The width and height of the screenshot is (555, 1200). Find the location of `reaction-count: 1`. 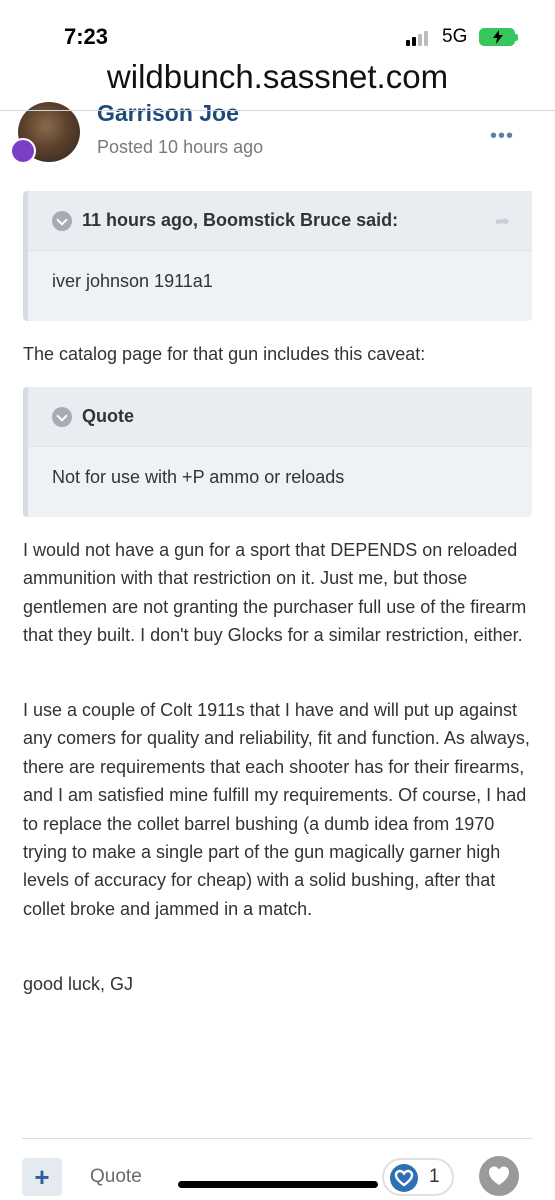

reaction-count: 1 is located at coordinates (434, 1176).